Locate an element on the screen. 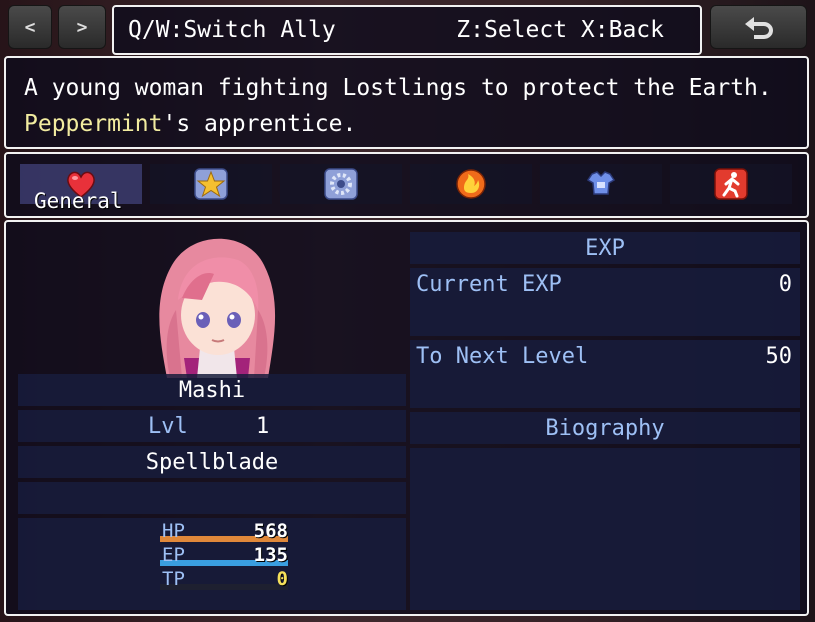 The image size is (815, 622). prev-ally-button: < is located at coordinates (30, 27).